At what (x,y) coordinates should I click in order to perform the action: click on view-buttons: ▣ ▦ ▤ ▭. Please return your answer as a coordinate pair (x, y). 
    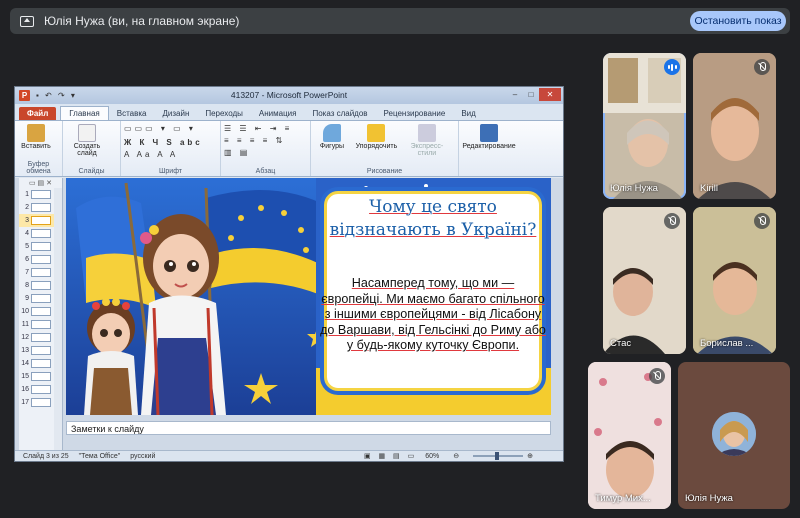
    Looking at the image, I should click on (390, 456).